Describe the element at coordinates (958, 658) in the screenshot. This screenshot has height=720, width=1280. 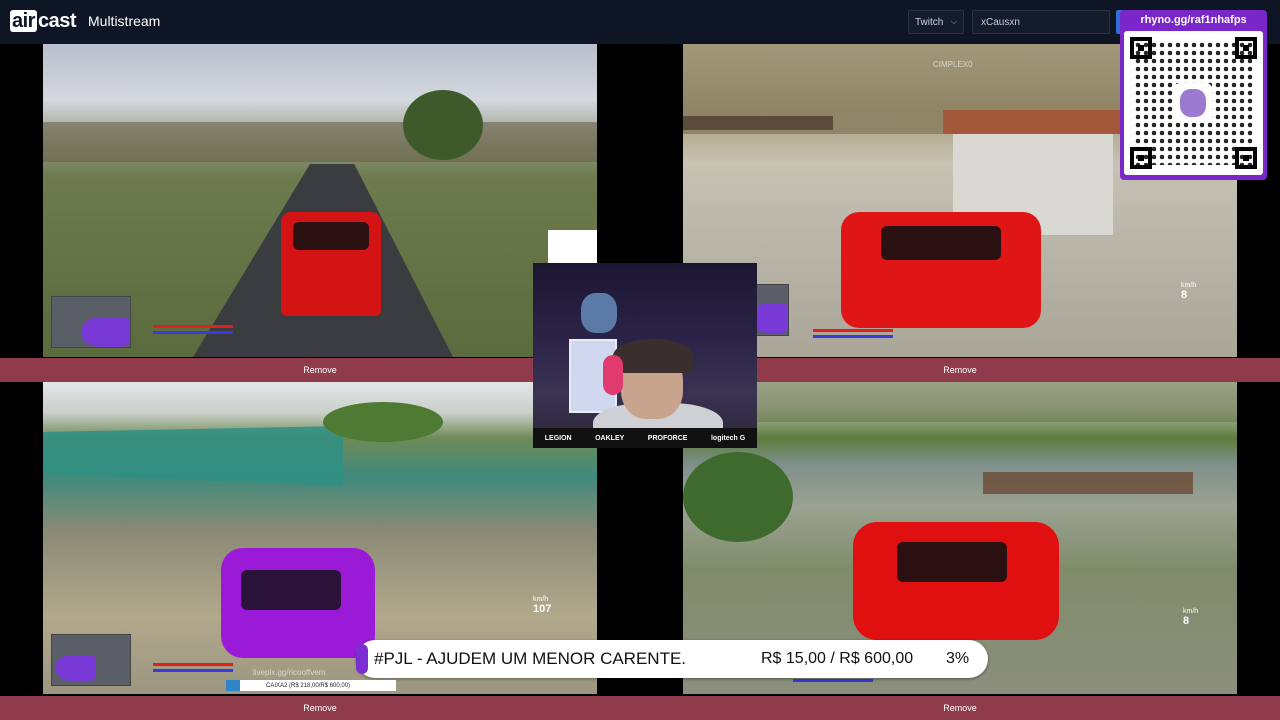
I see `donation-percent: 3%` at that location.